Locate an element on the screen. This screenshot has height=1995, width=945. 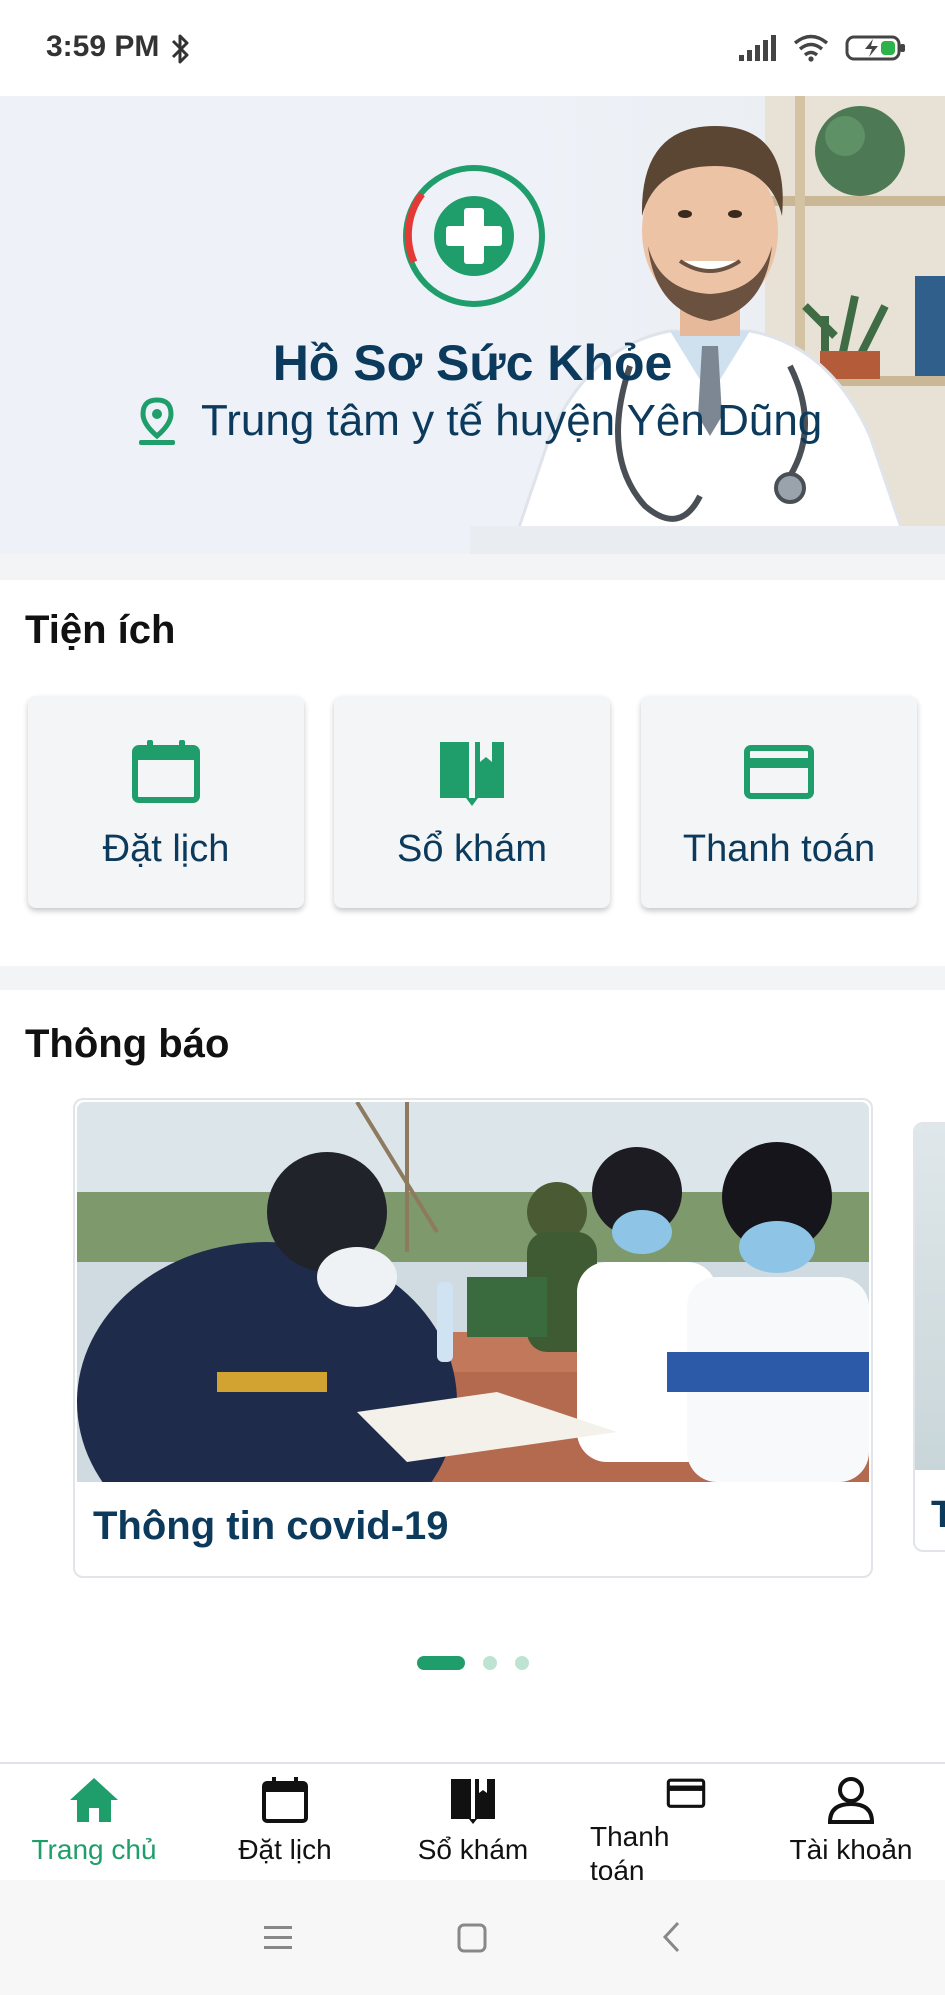
facility-name: Trung tâm y tế huyện Yên Dũng is located at coordinates (512, 420).